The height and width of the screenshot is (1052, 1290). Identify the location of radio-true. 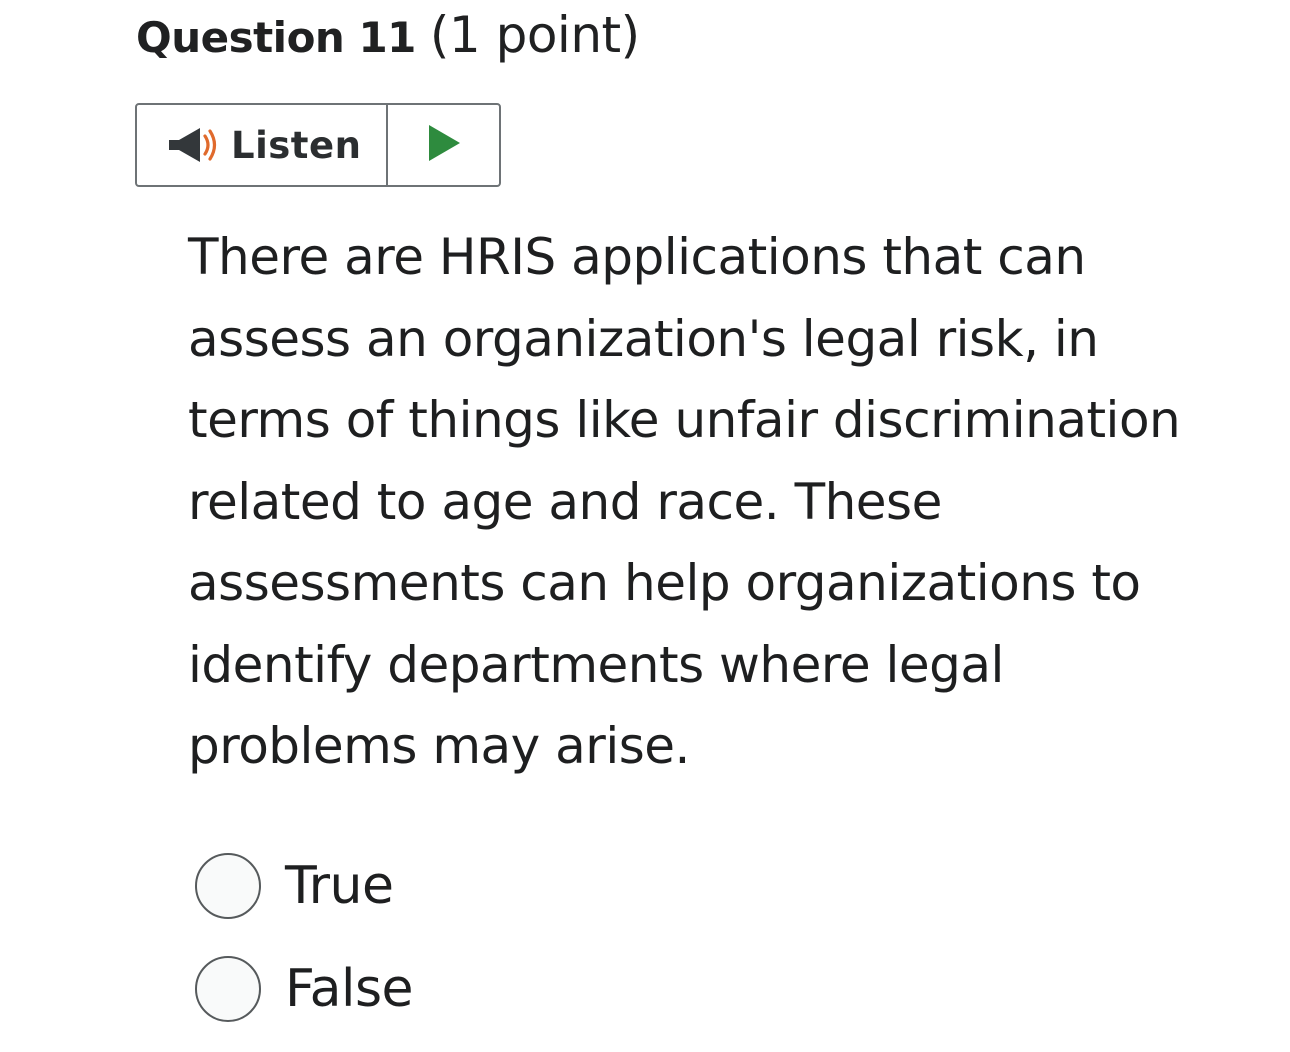
(228, 886).